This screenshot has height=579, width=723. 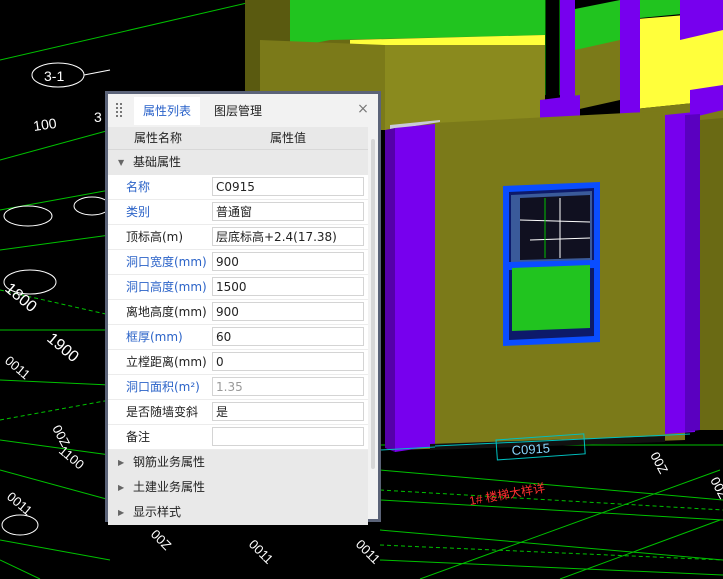 I want to click on property-value-cell: 普通窗, so click(x=288, y=212).